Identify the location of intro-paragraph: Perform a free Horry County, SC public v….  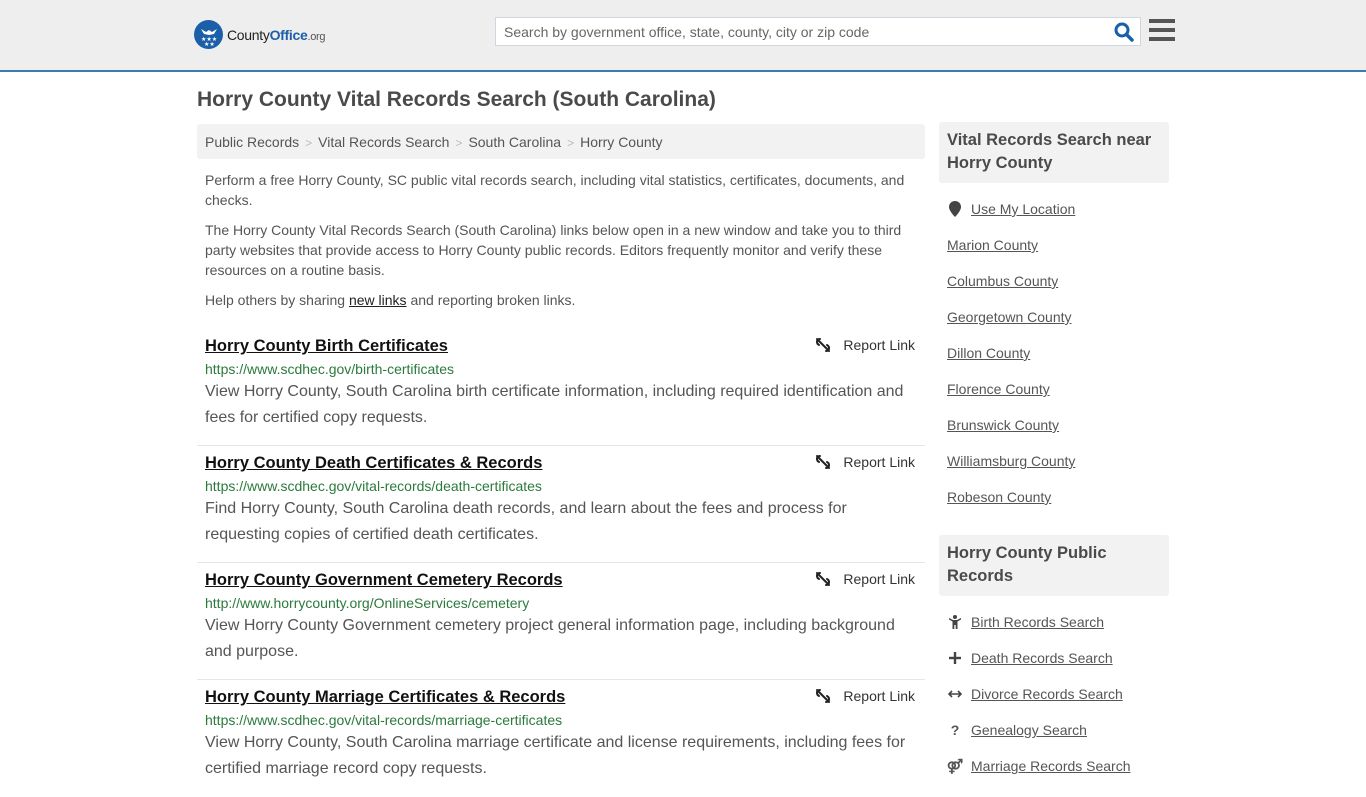
(555, 190).